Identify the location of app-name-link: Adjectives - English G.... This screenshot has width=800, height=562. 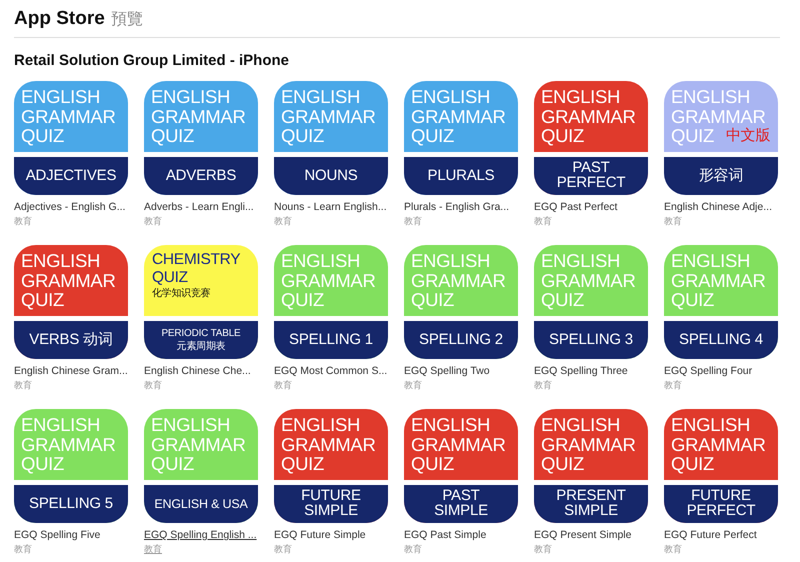
(70, 207).